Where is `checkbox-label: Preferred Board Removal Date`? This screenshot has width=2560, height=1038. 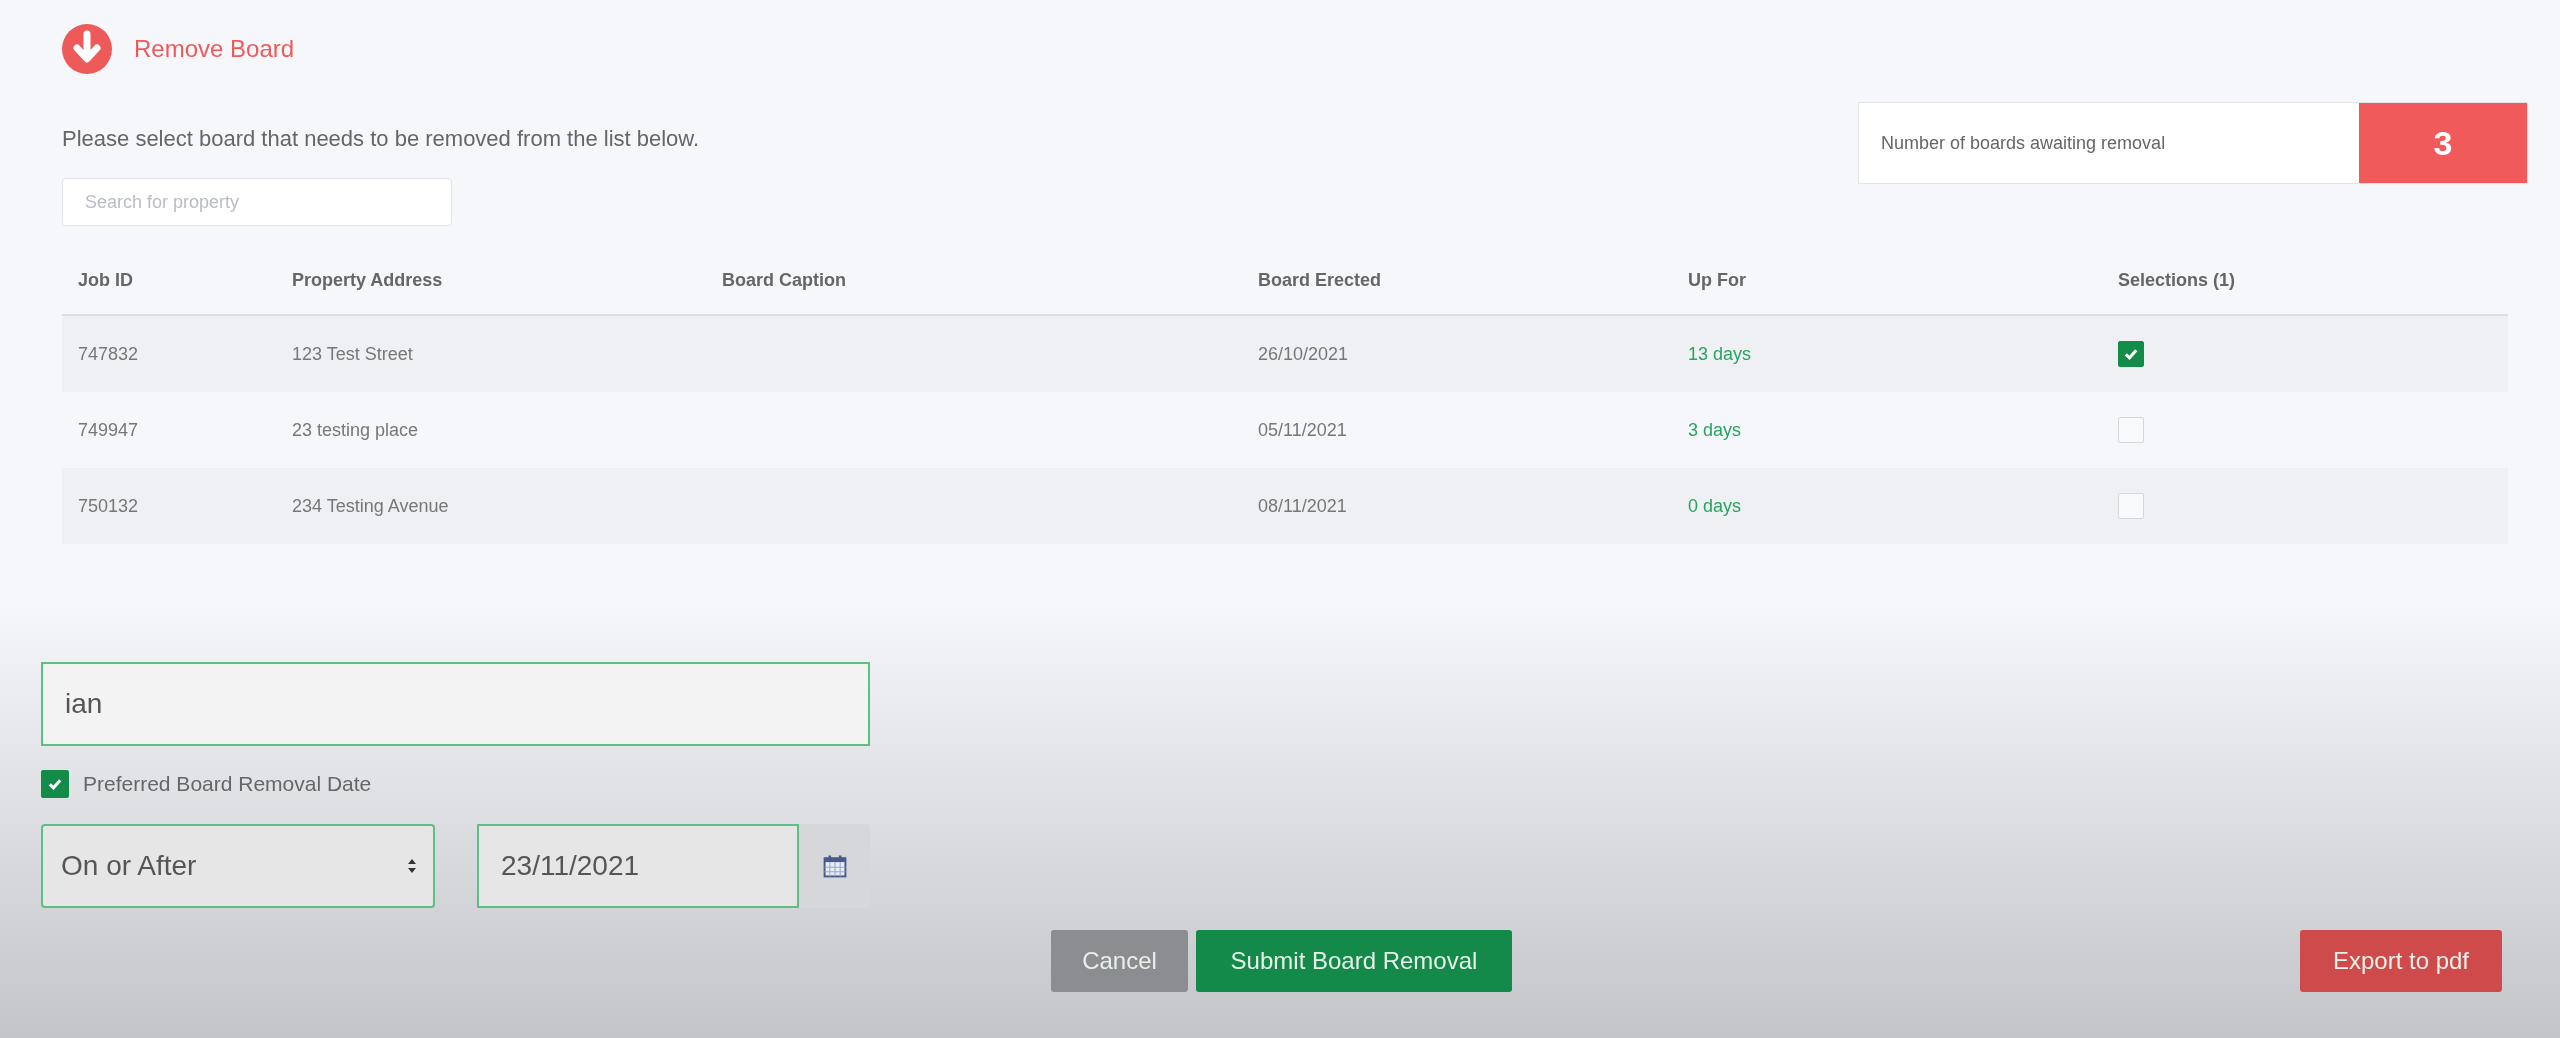 checkbox-label: Preferred Board Removal Date is located at coordinates (227, 784).